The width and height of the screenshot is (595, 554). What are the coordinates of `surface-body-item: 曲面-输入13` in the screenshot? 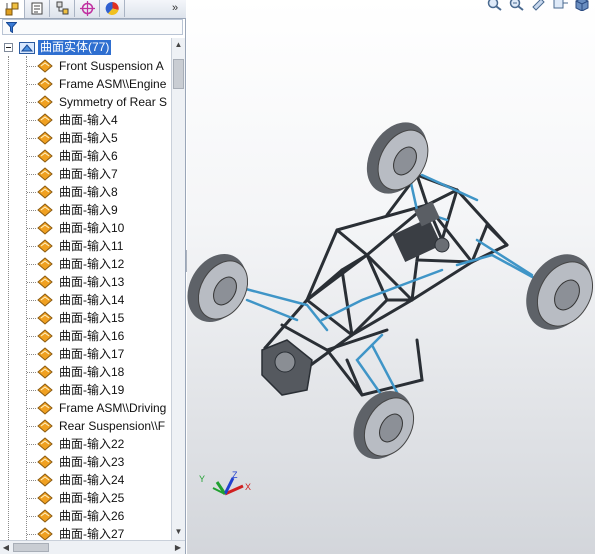 It's located at (85, 282).